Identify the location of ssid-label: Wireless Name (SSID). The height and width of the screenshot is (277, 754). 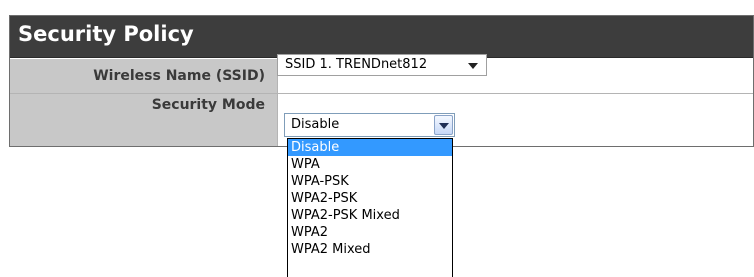
(179, 76).